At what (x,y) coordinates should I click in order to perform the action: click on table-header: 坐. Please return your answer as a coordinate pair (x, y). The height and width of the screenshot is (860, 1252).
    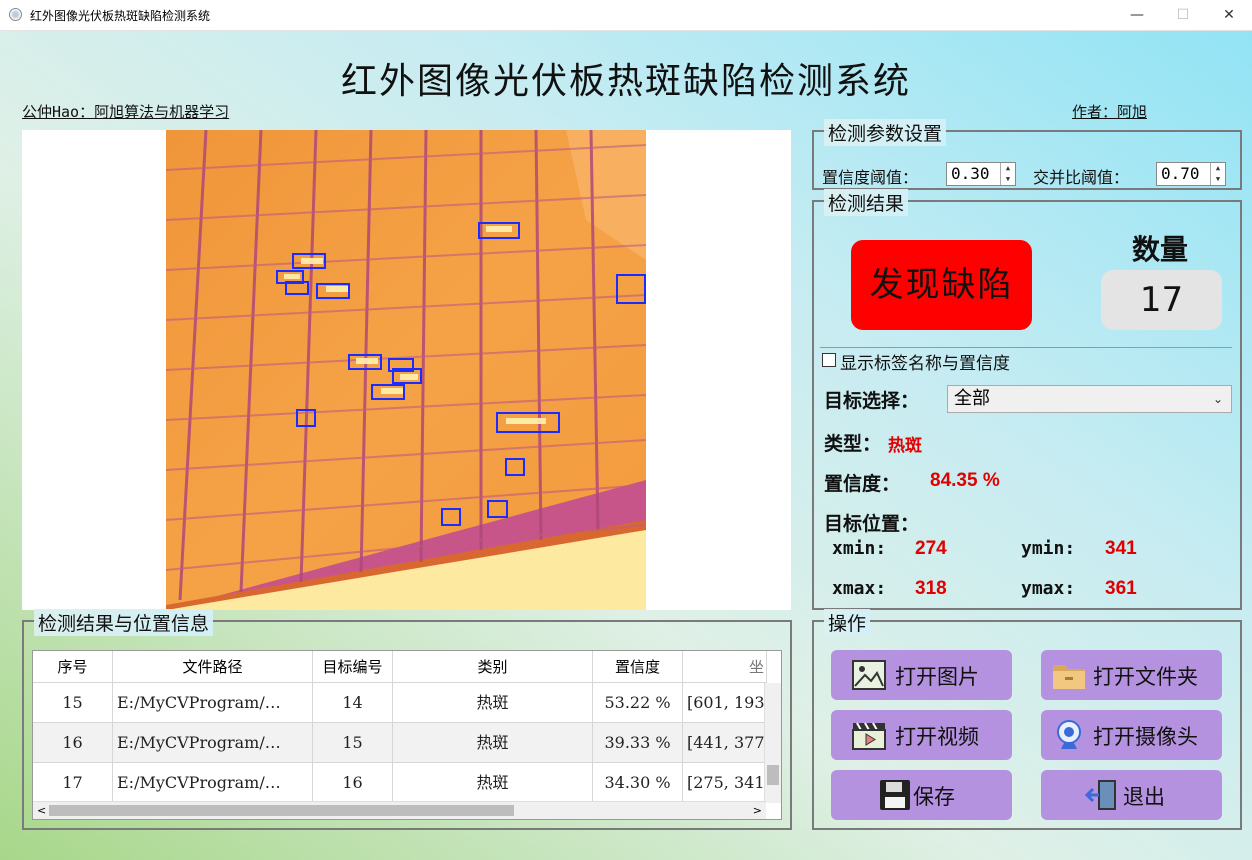
    Looking at the image, I should click on (725, 667).